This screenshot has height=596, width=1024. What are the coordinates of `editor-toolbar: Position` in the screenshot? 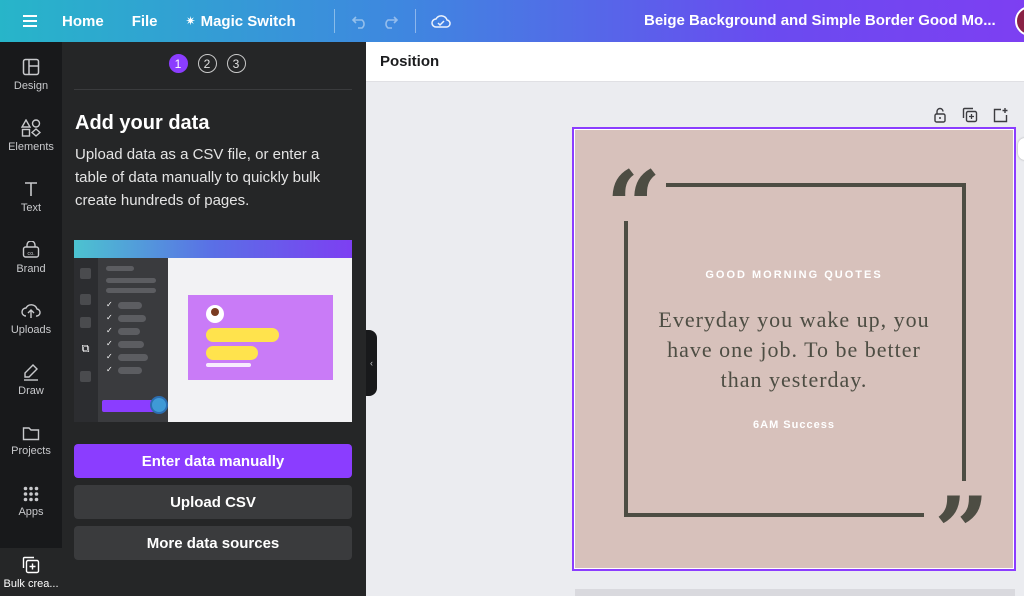 It's located at (695, 62).